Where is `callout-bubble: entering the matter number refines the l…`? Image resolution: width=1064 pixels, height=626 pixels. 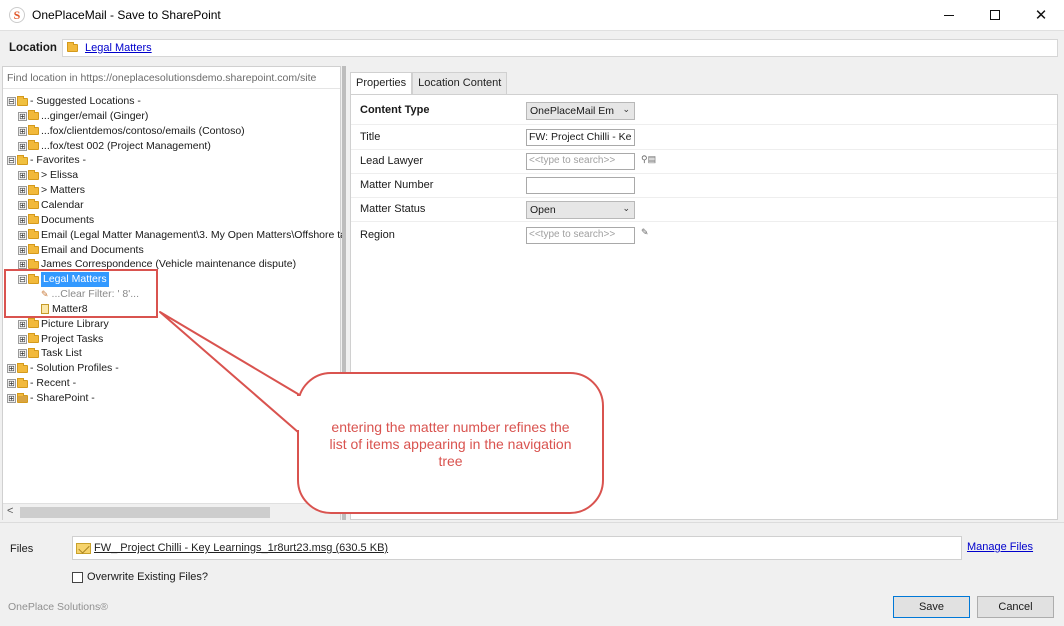 callout-bubble: entering the matter number refines the l… is located at coordinates (450, 443).